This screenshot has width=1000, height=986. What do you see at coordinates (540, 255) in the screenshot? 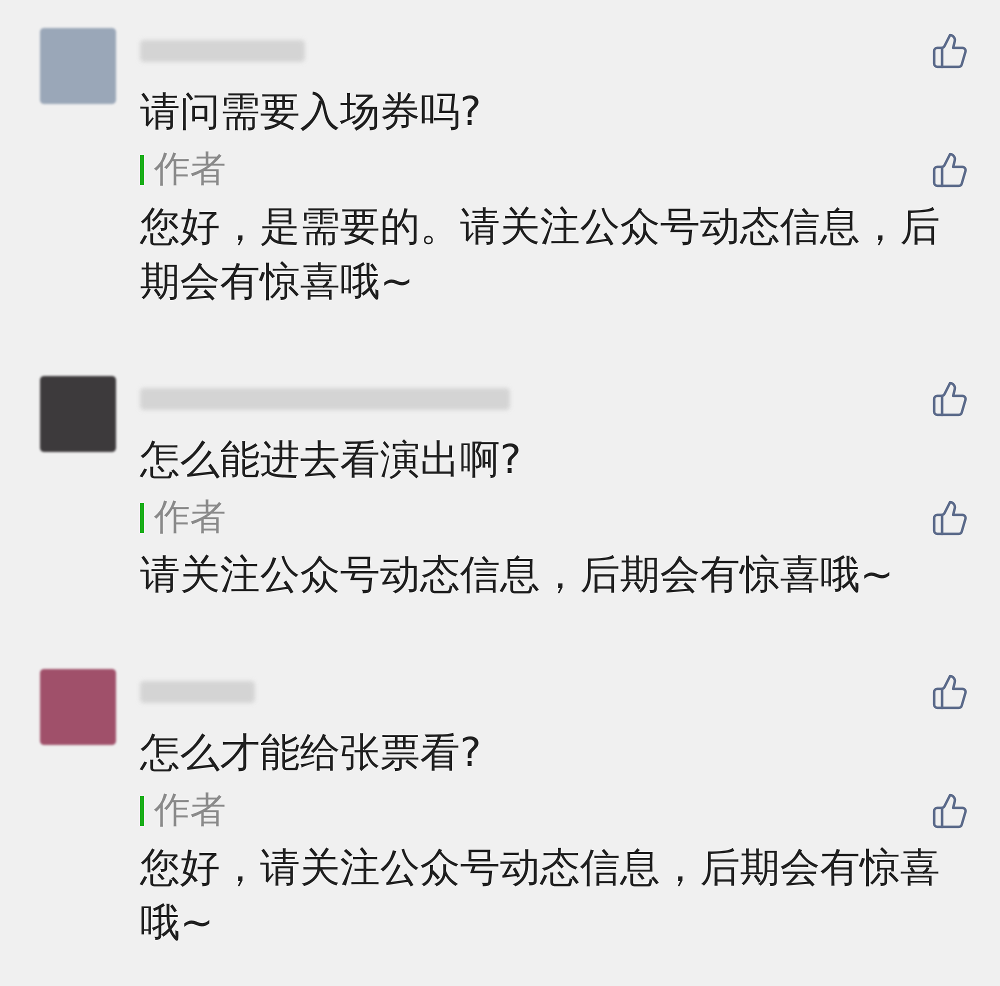
I see `reply-text: 您好，是需要的。请关注公众号动态信息，后期会有惊喜哦~` at bounding box center [540, 255].